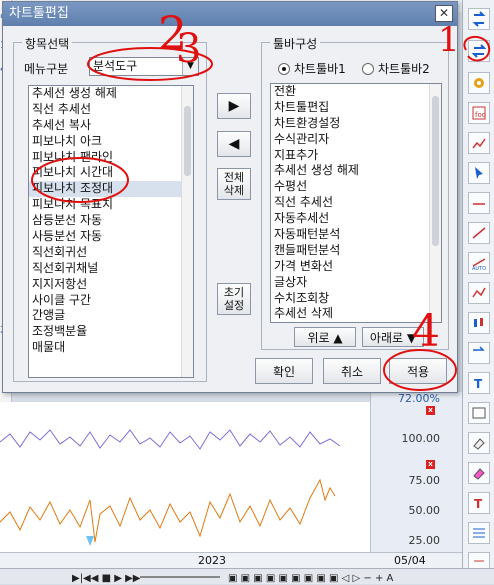 The height and width of the screenshot is (585, 494). What do you see at coordinates (111, 301) in the screenshot?
I see `item-list-entry: 사이클 구간` at bounding box center [111, 301].